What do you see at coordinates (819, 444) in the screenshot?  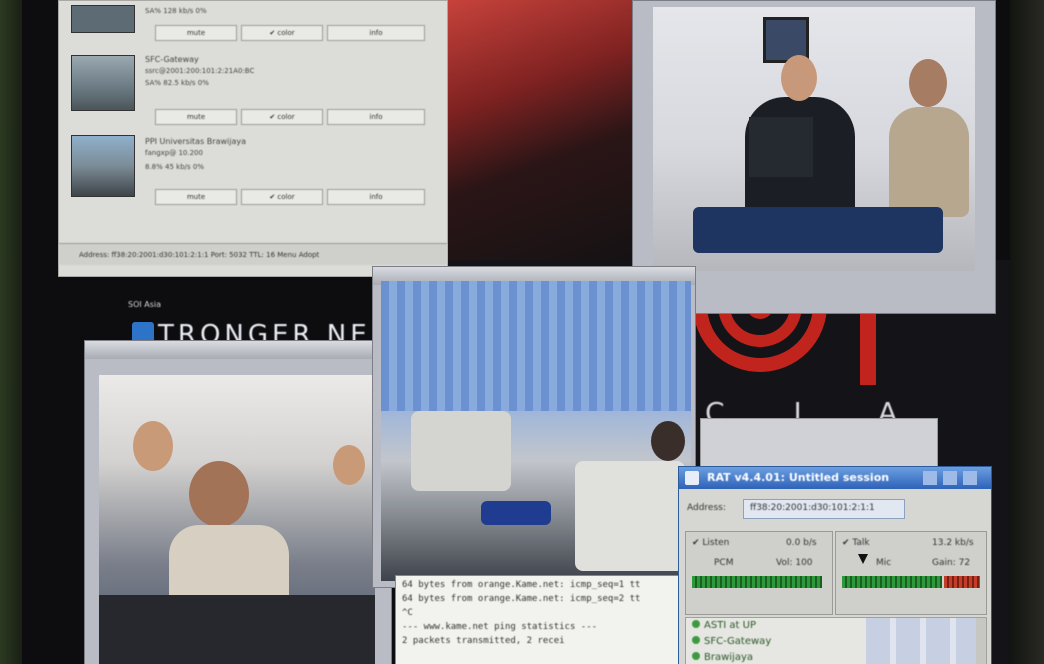 I see `gray-dialog-behind` at bounding box center [819, 444].